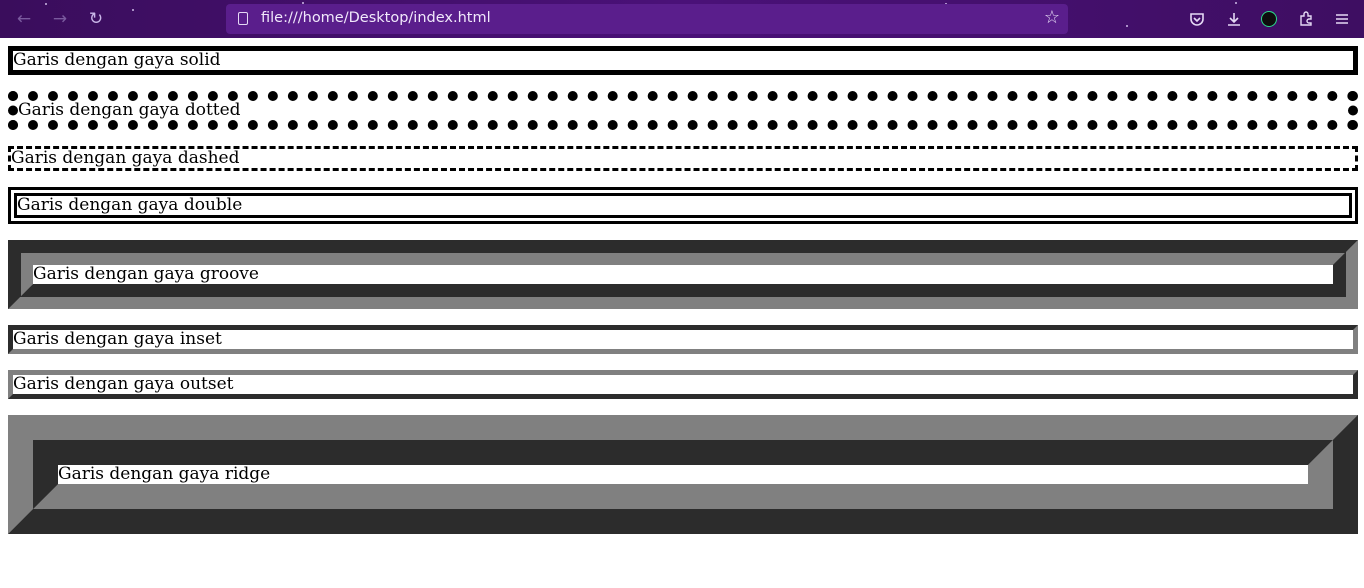 This screenshot has height=588, width=1364. I want to click on download-icon, so click(1234, 19).